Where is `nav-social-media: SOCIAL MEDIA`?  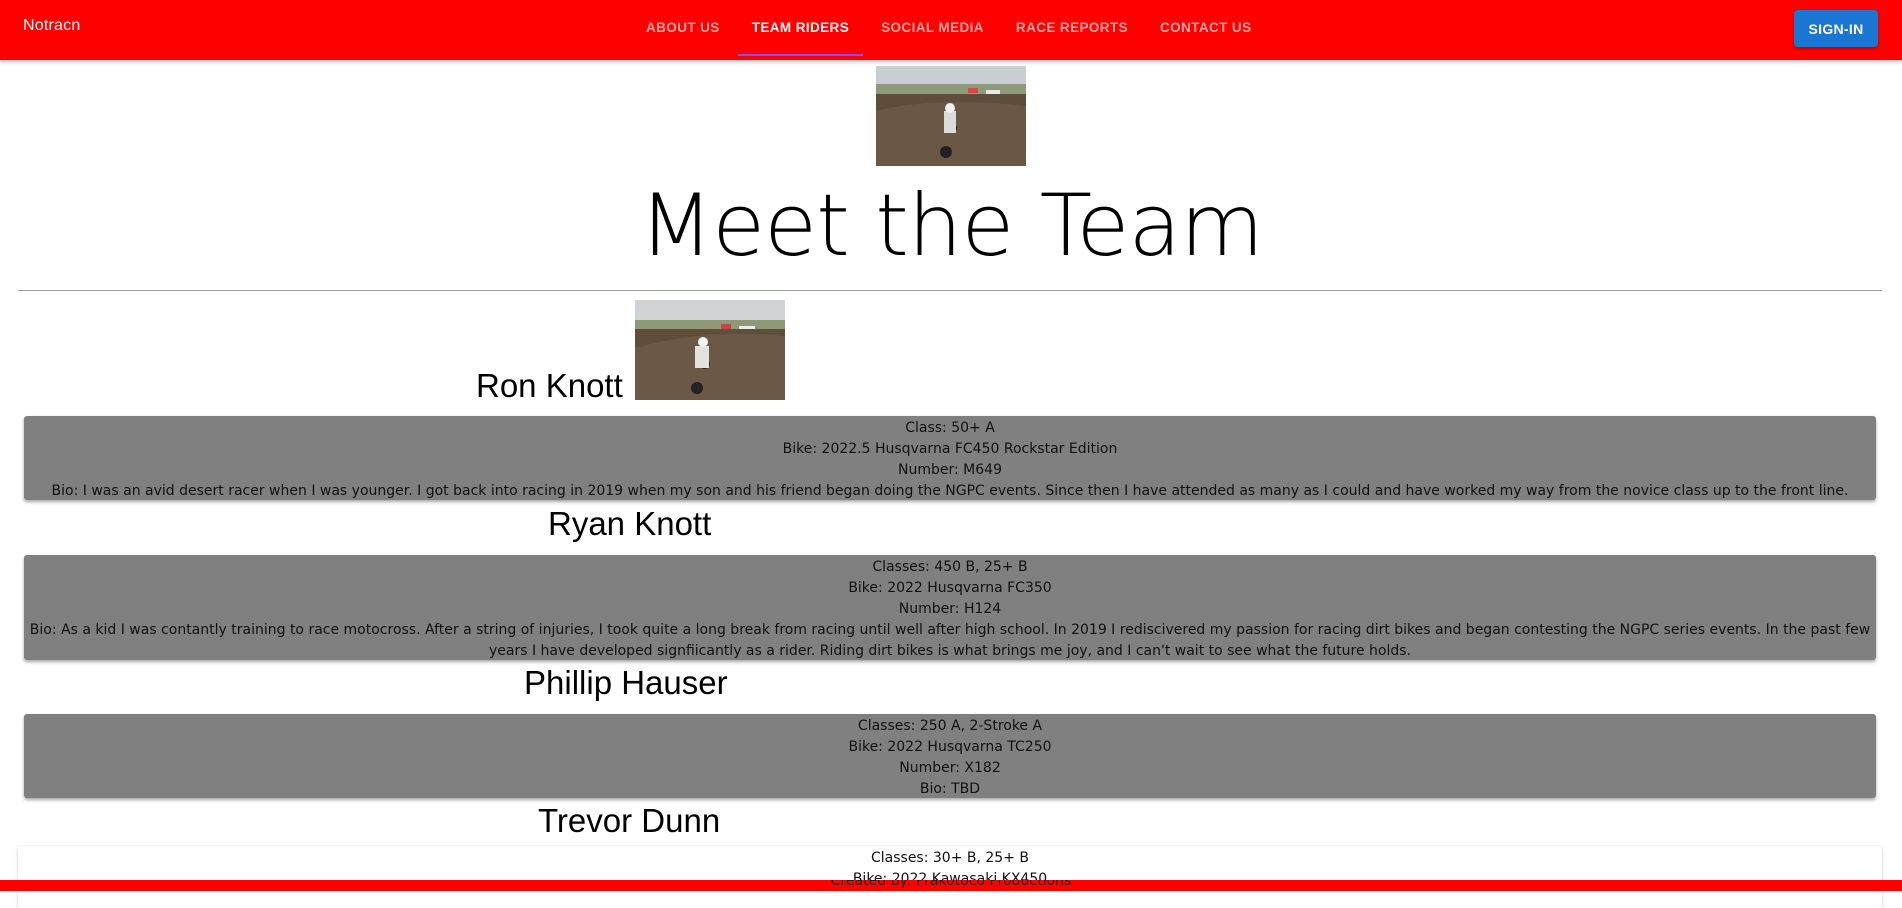
nav-social-media: SOCIAL MEDIA is located at coordinates (932, 27).